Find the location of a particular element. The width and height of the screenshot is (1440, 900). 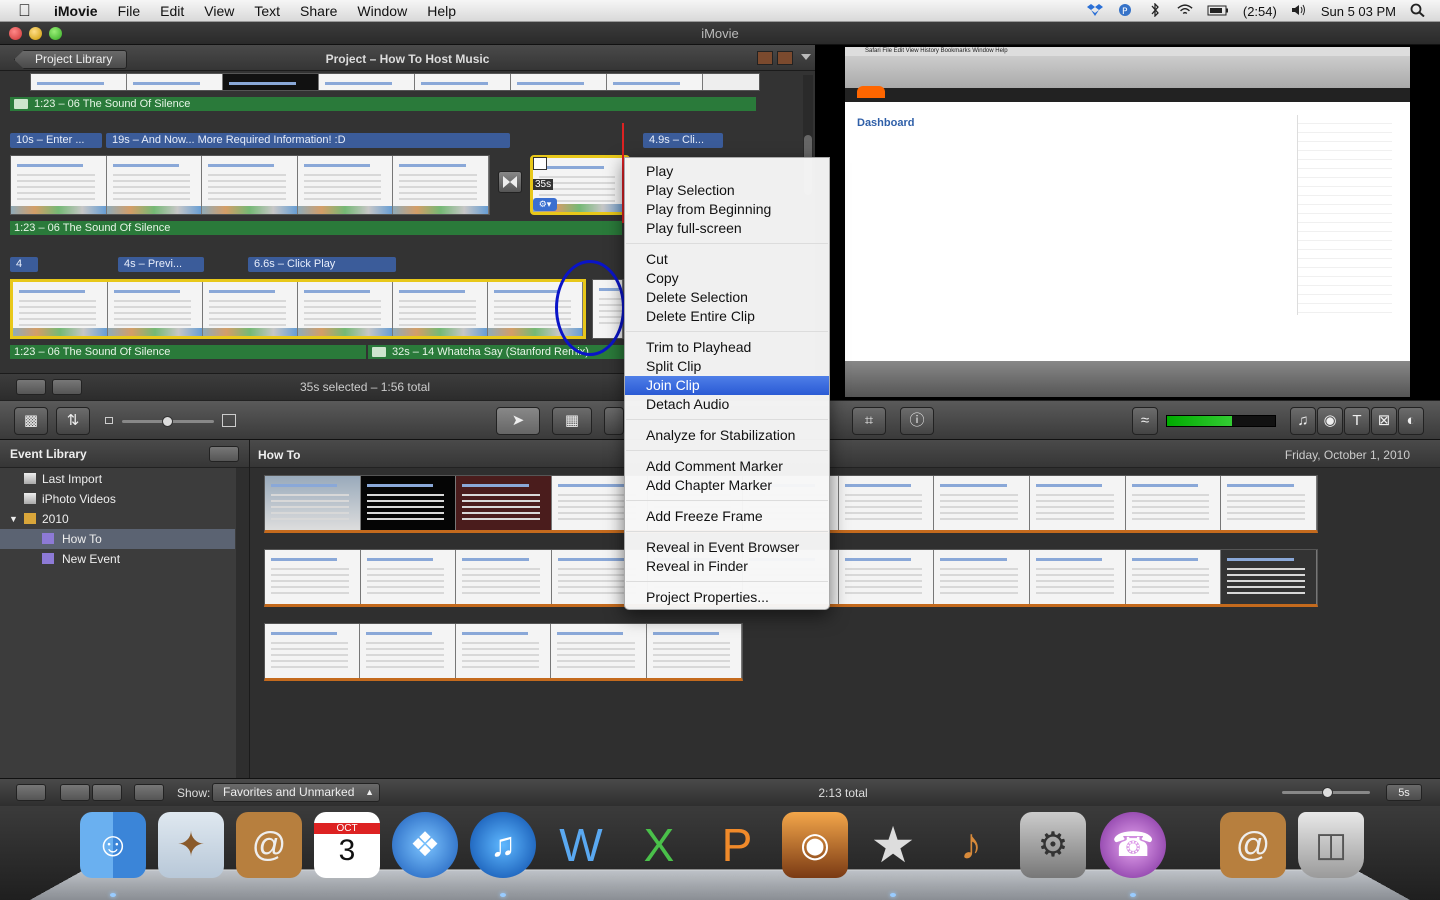

menu-edit: Edit is located at coordinates (172, 11).